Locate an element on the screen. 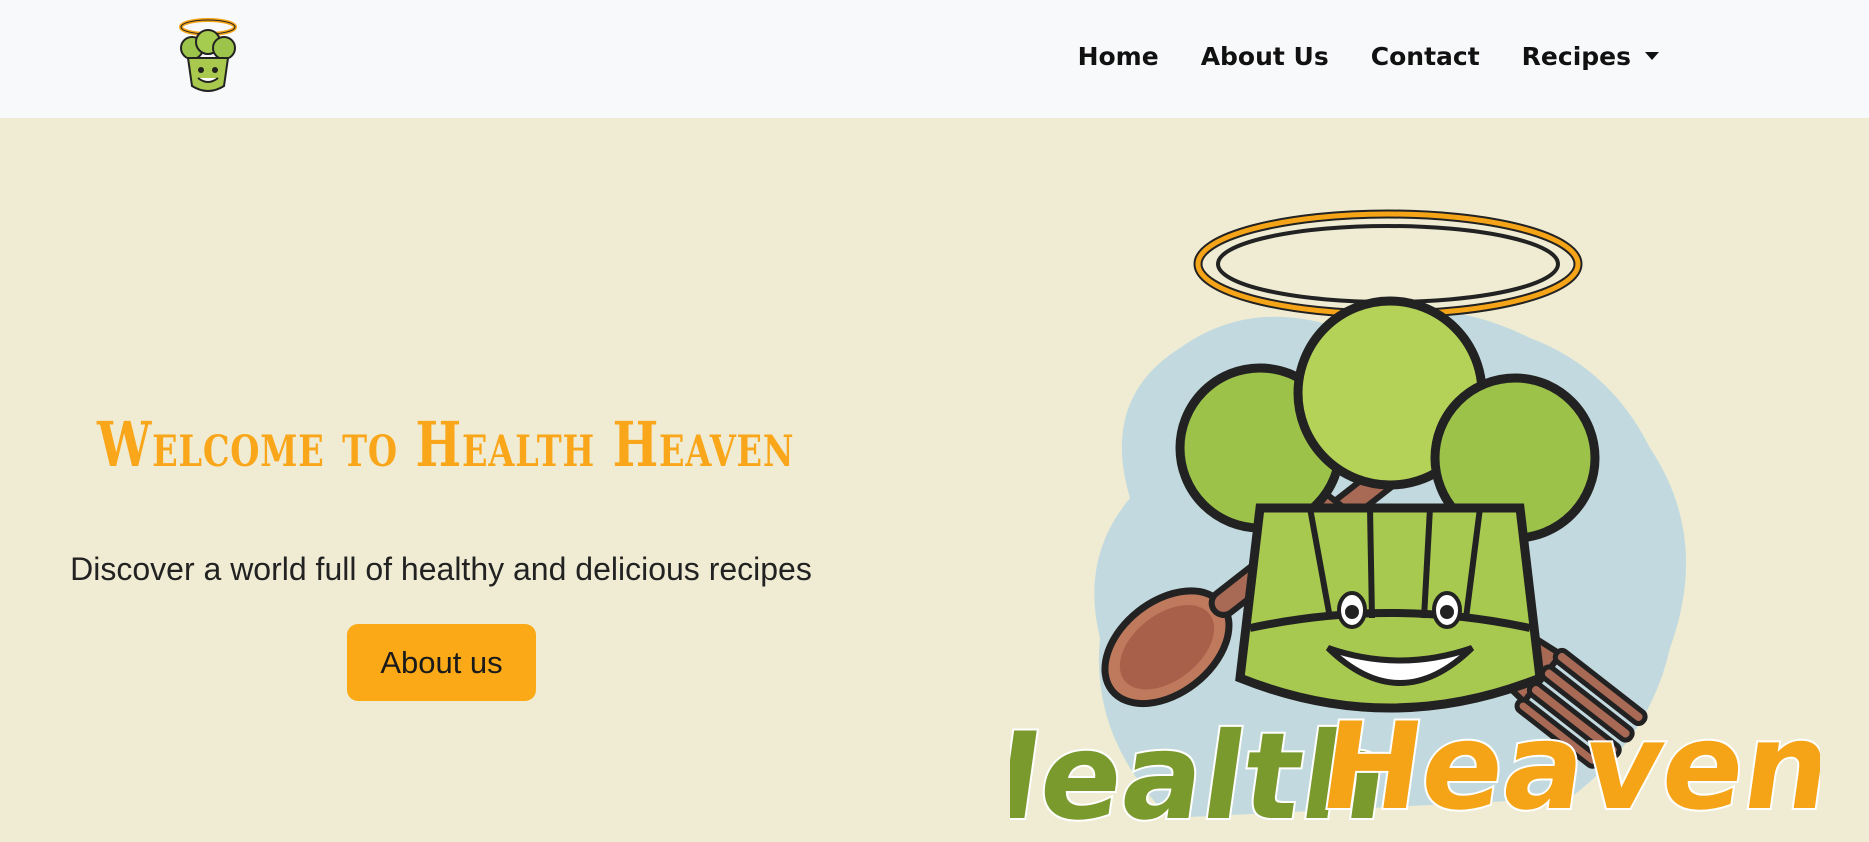 This screenshot has width=1869, height=842. chevron-down-icon is located at coordinates (1652, 56).